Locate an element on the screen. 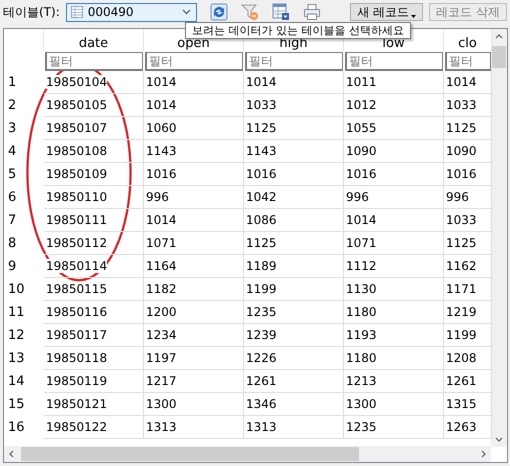 Image resolution: width=510 pixels, height=466 pixels. row-number: 6 is located at coordinates (12, 197).